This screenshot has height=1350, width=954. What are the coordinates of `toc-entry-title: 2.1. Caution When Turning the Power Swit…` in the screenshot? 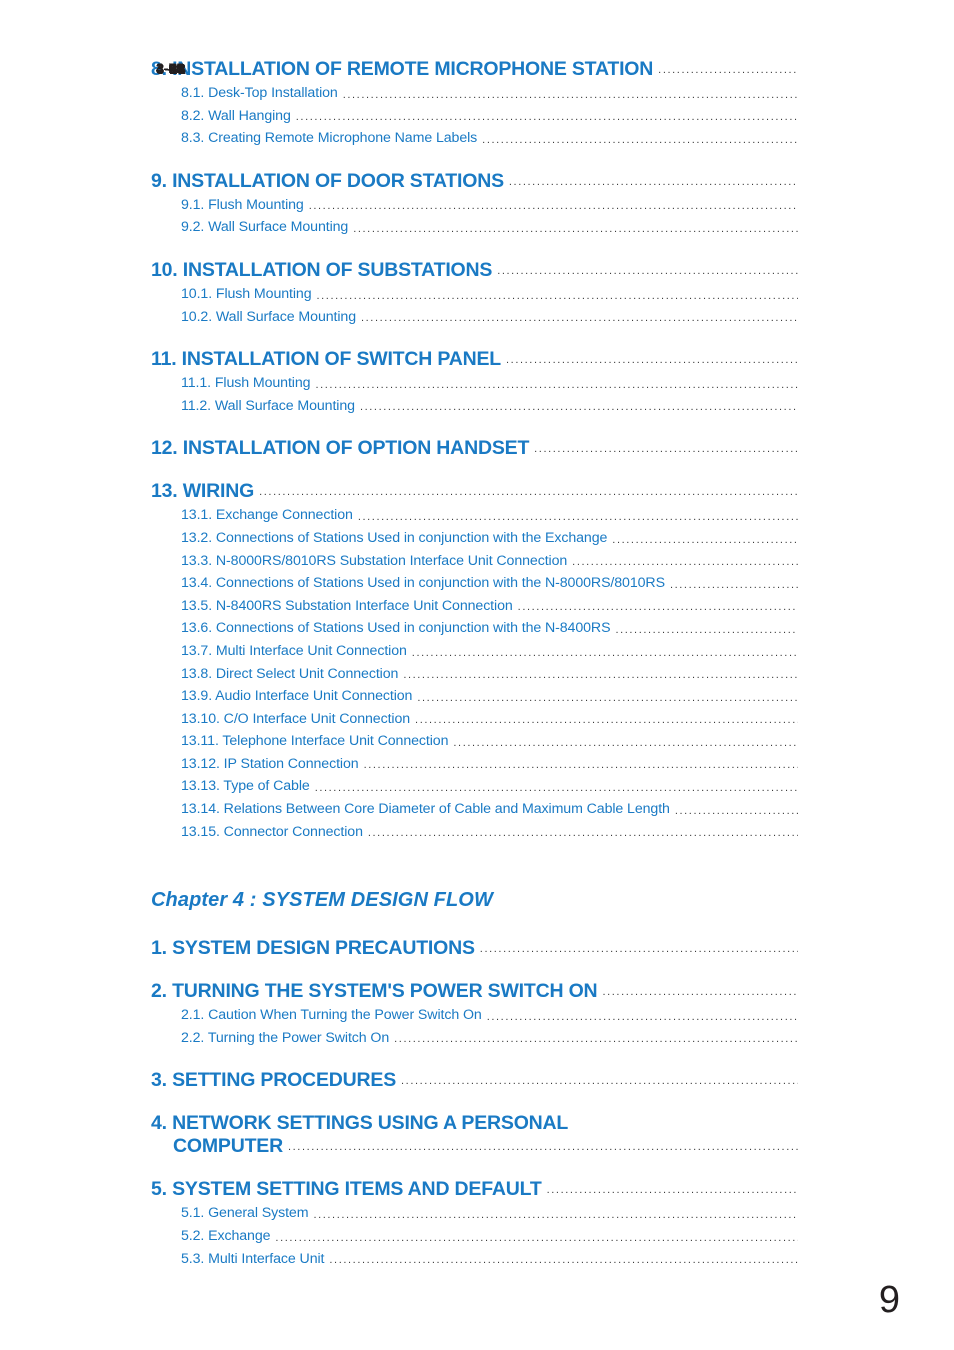 It's located at (331, 1015).